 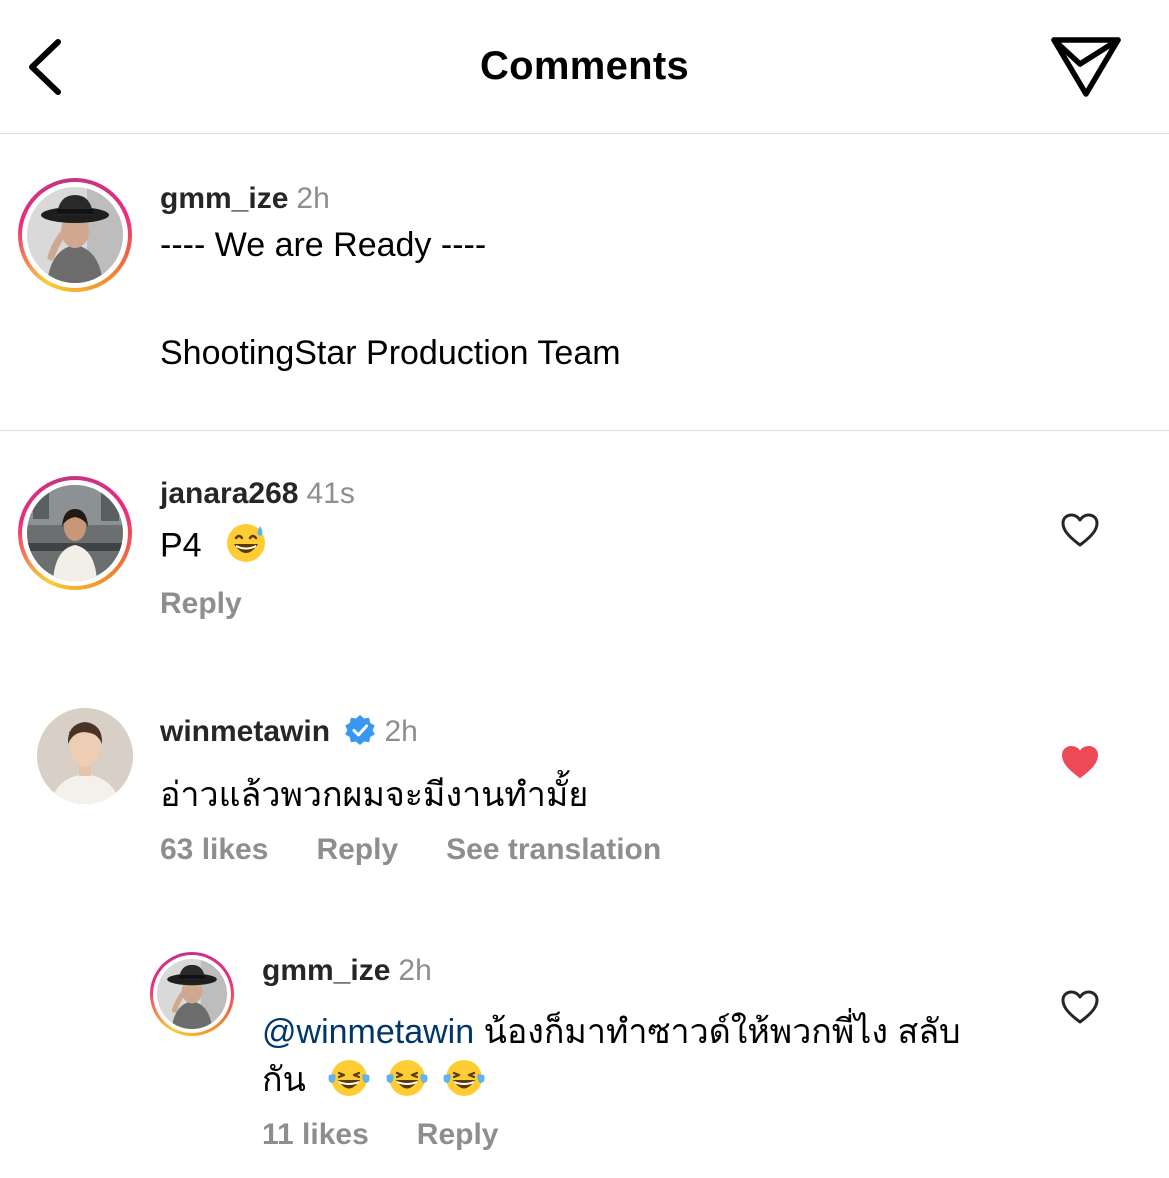 I want to click on reply-text-content: กัน, so click(x=284, y=1080).